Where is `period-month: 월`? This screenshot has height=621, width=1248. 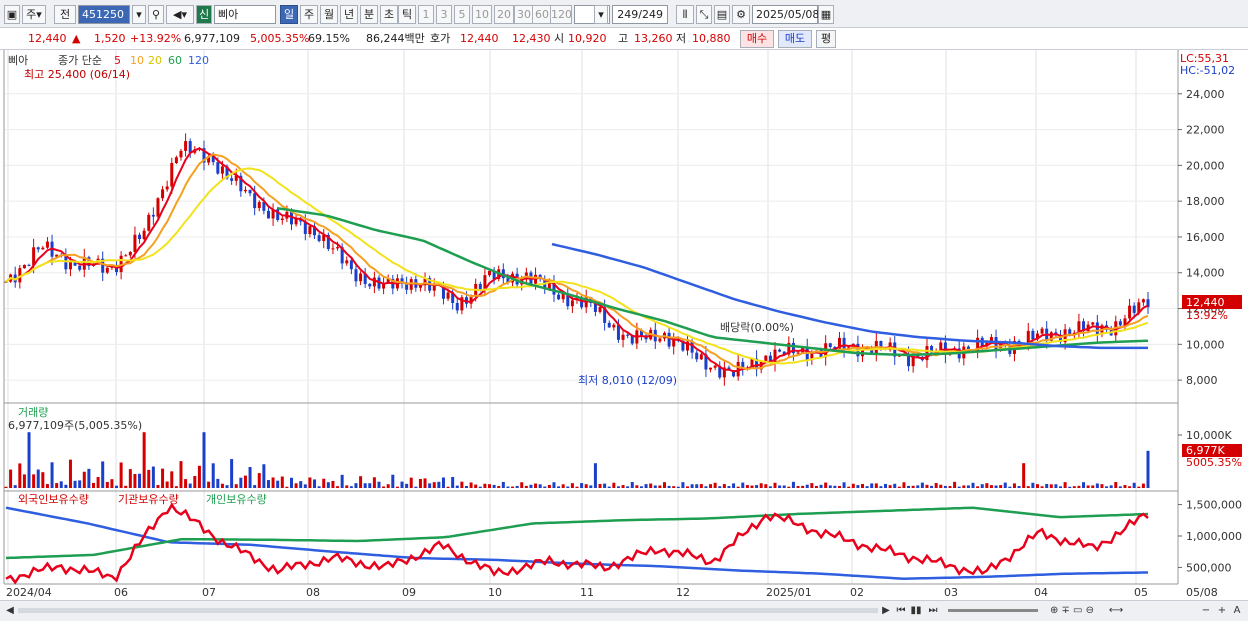
period-month: 월 is located at coordinates (329, 14).